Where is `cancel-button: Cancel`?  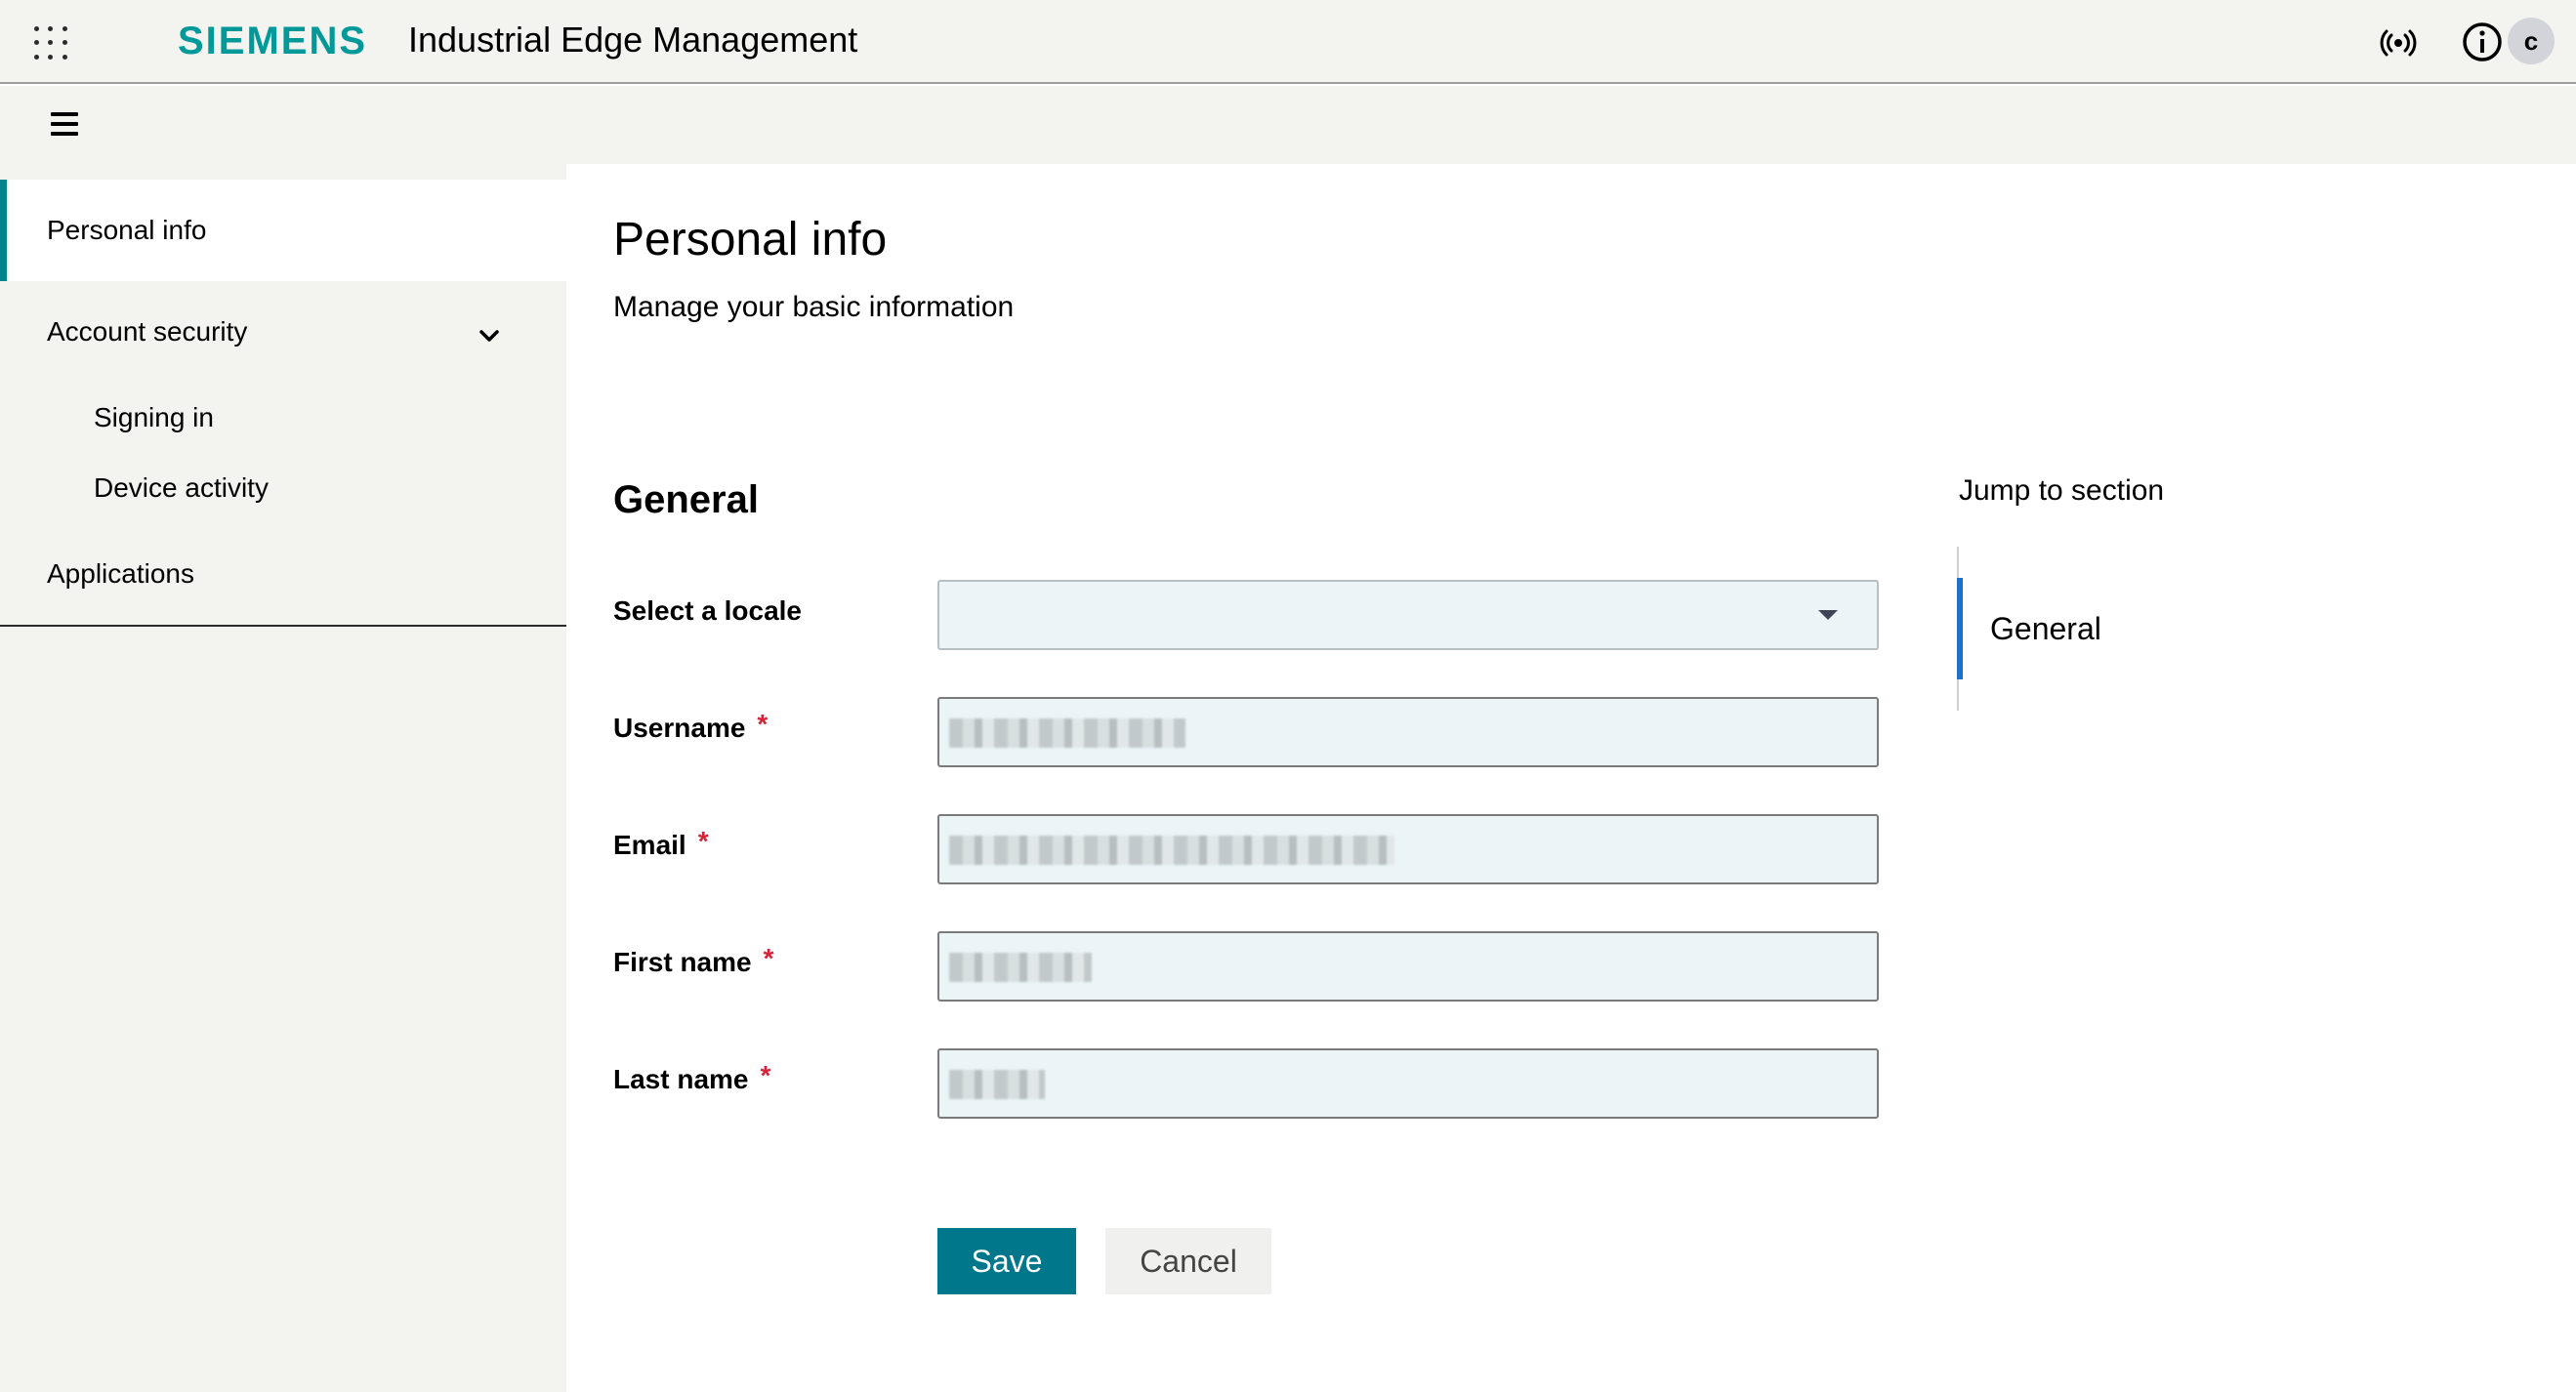 cancel-button: Cancel is located at coordinates (1188, 1261).